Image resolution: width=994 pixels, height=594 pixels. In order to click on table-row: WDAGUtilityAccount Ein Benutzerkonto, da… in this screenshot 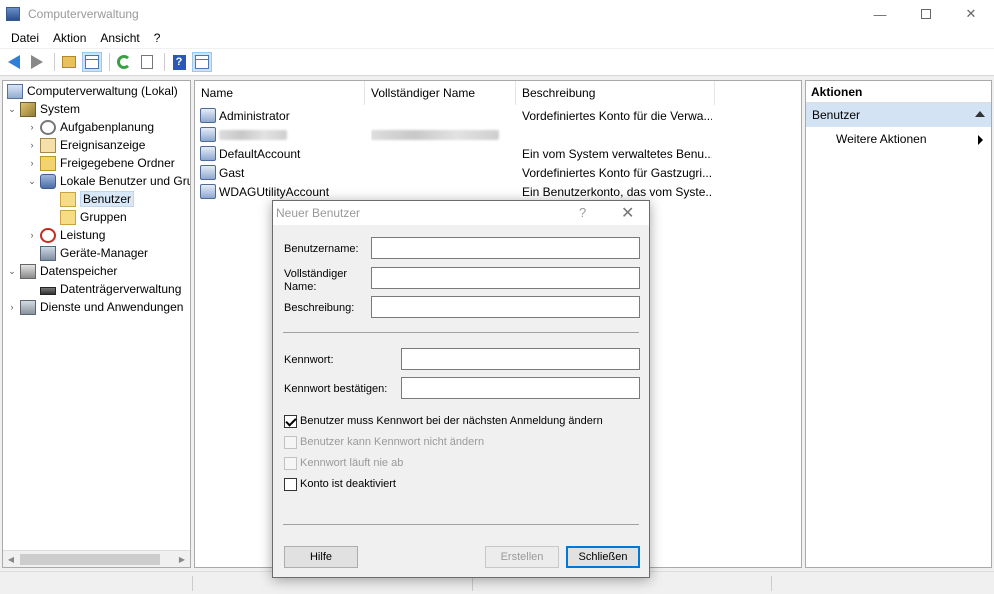, I will do `click(498, 191)`.